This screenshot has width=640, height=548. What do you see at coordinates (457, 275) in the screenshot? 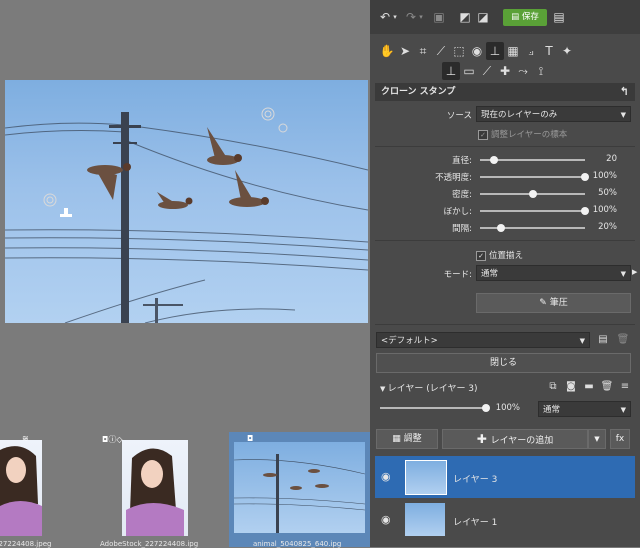
I see `mode-label: モード:` at bounding box center [457, 275].